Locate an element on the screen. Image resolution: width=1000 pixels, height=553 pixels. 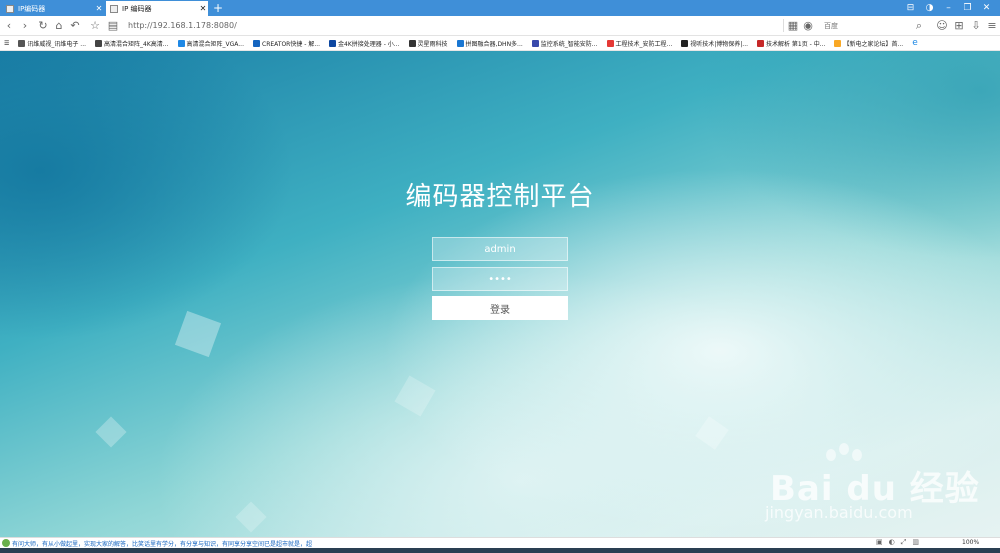
tab-title: IP 编码器 is located at coordinates (137, 8).